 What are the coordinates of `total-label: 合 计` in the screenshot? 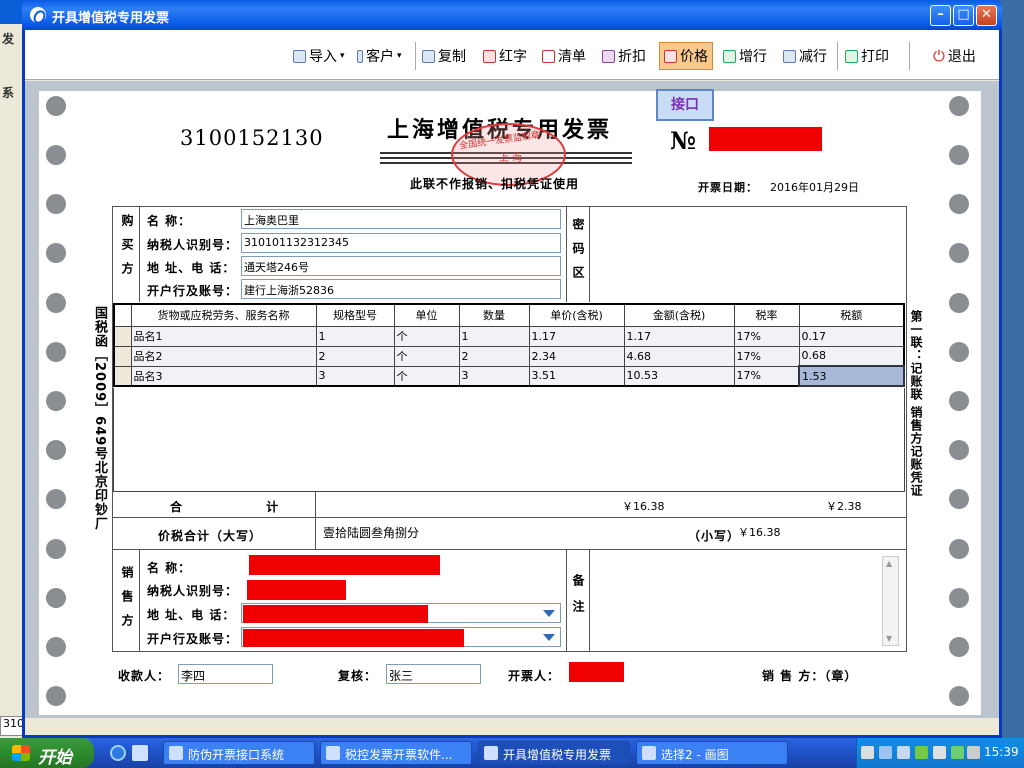 It's located at (244, 507).